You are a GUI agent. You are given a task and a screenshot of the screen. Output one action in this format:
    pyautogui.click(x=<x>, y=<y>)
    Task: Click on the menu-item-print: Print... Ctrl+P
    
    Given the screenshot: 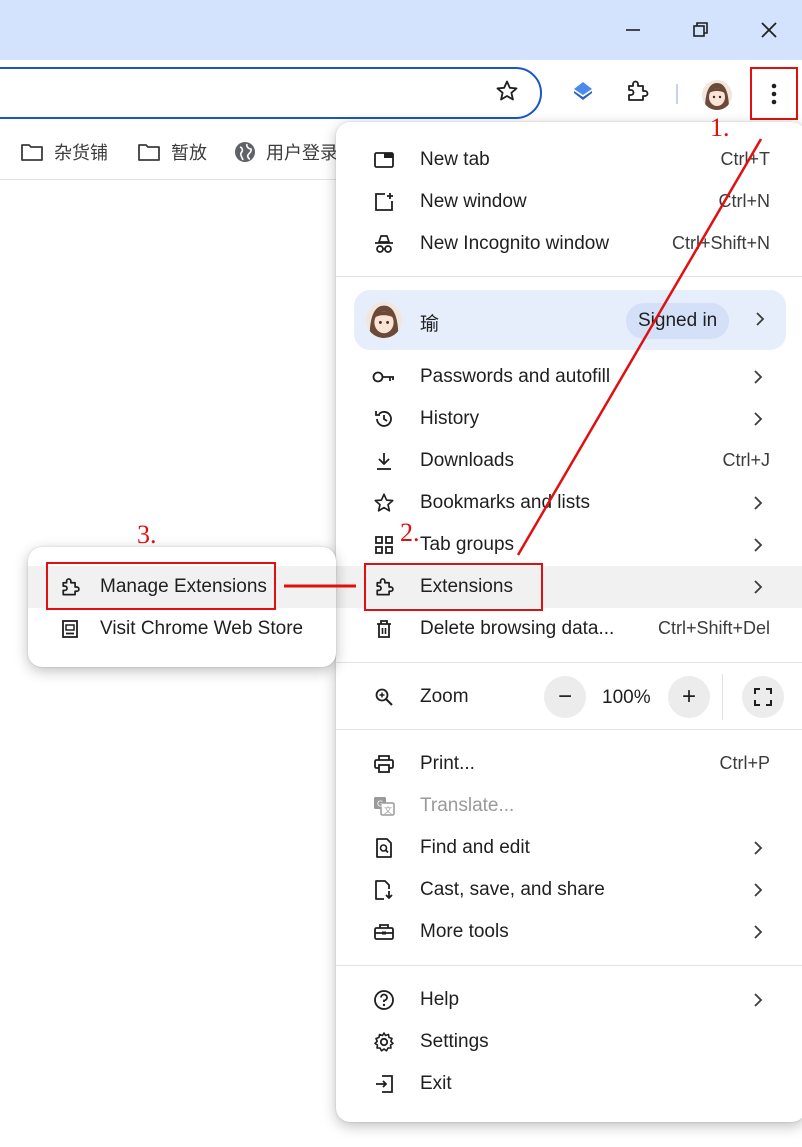 What is the action you would take?
    pyautogui.click(x=569, y=764)
    